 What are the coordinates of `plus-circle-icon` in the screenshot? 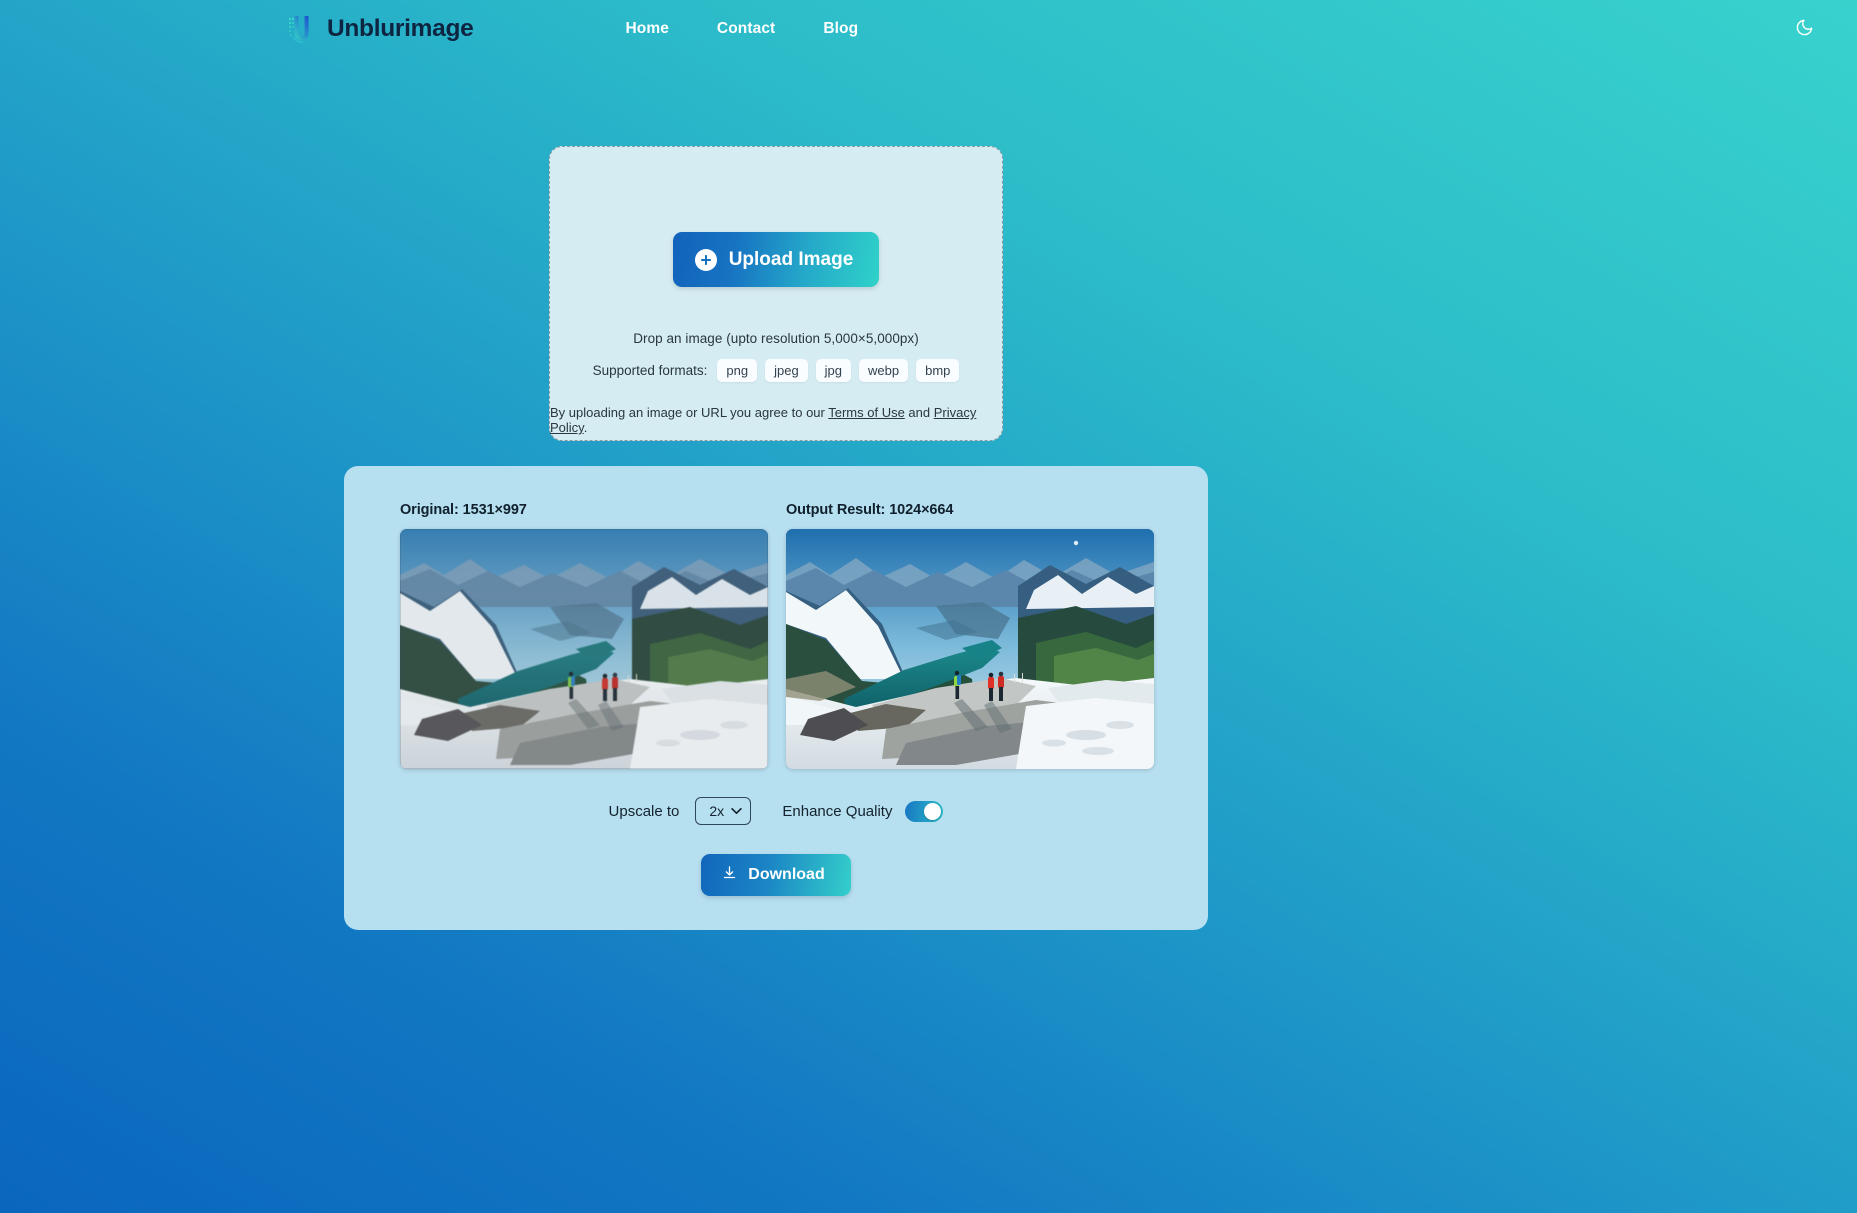 It's located at (705, 259).